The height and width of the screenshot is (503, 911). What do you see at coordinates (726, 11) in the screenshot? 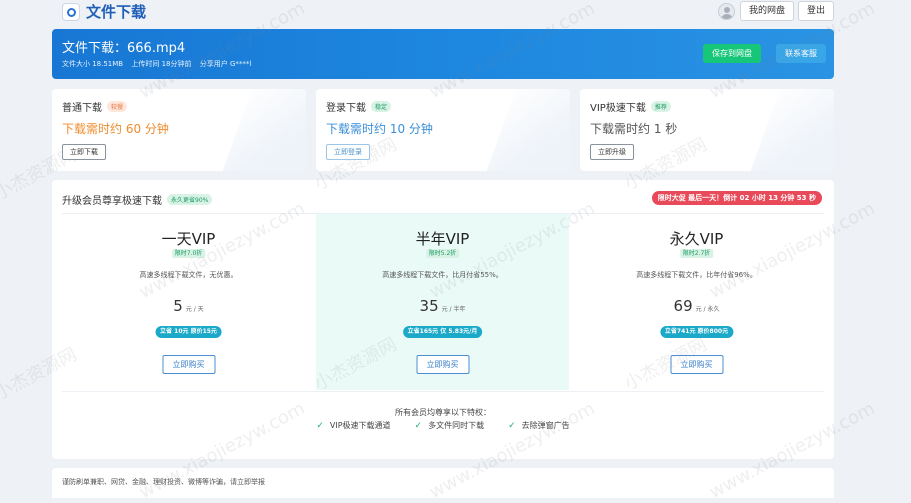
I see `user-avatar-icon` at bounding box center [726, 11].